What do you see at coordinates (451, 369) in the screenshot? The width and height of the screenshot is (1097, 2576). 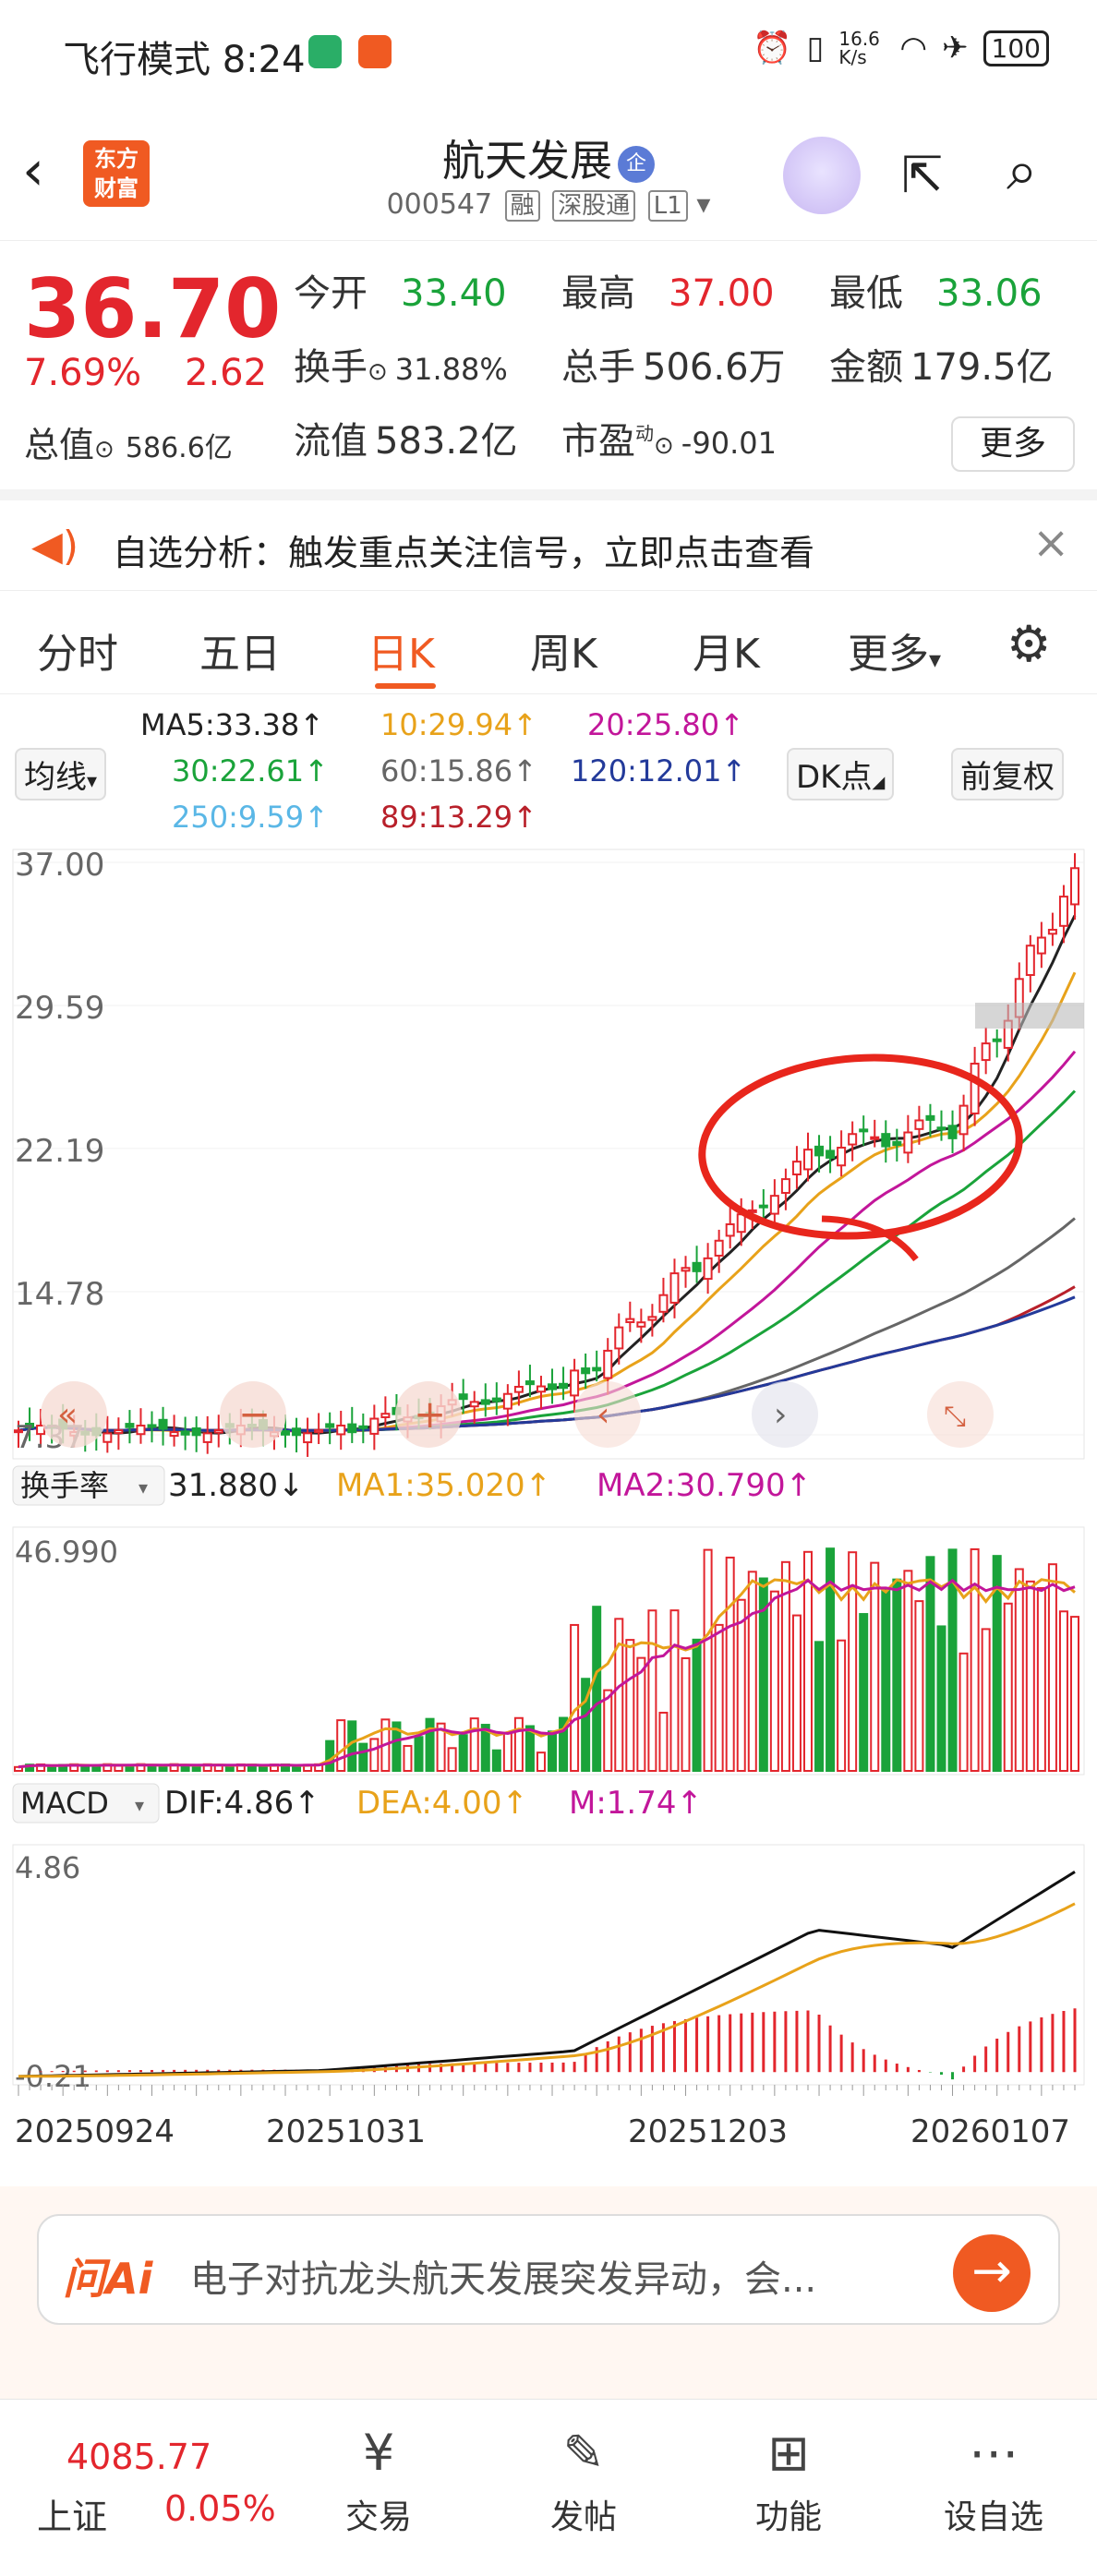 I see `turnover-value: 31.88%` at bounding box center [451, 369].